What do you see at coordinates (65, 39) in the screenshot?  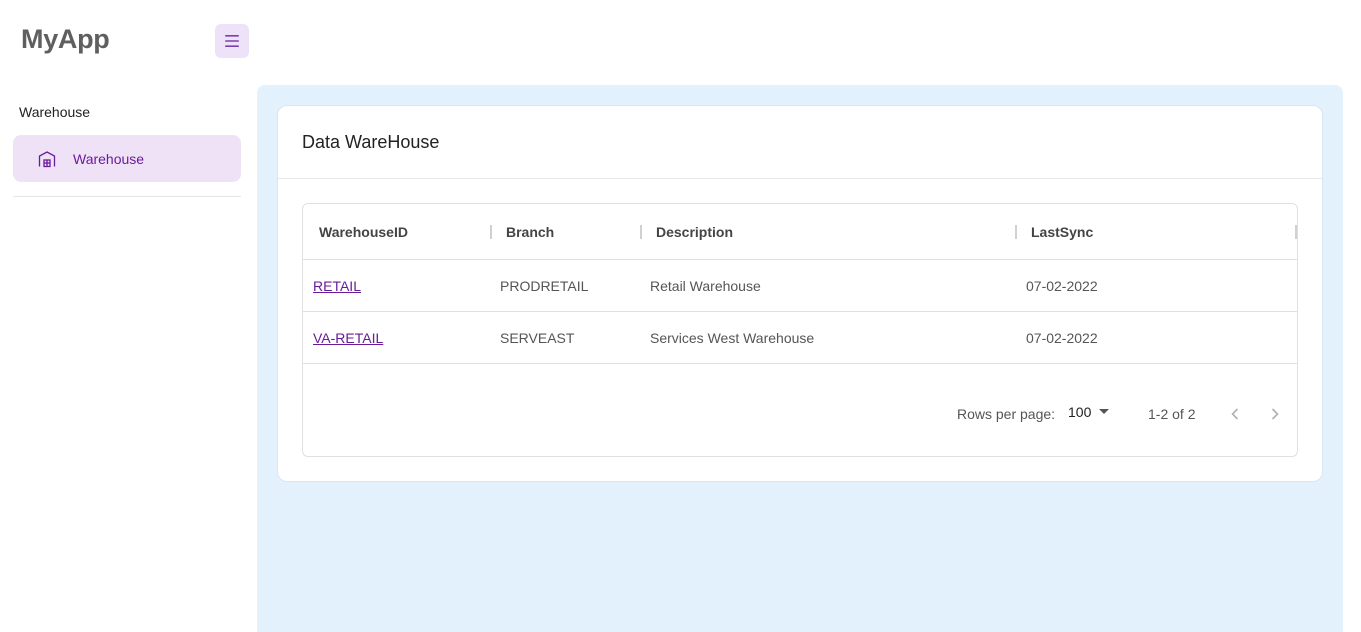 I see `app-title: MyApp` at bounding box center [65, 39].